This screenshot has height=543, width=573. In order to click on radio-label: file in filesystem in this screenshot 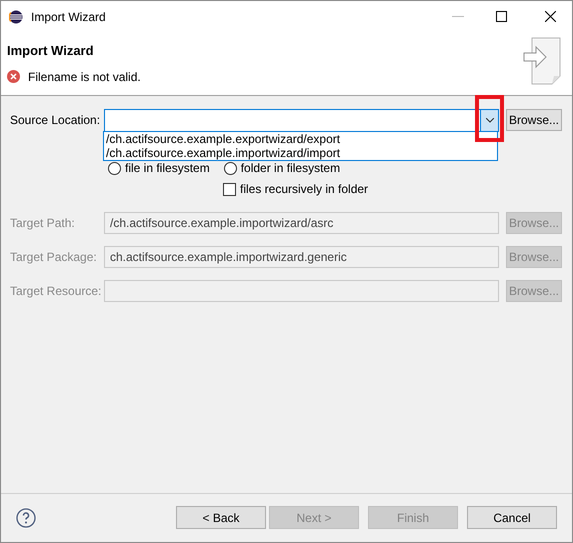, I will do `click(167, 168)`.